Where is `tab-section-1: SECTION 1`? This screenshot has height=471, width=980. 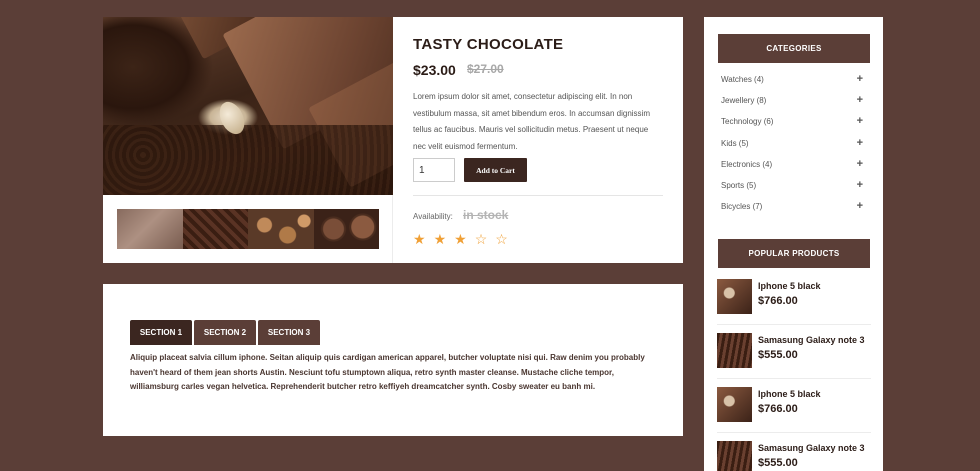 tab-section-1: SECTION 1 is located at coordinates (161, 332).